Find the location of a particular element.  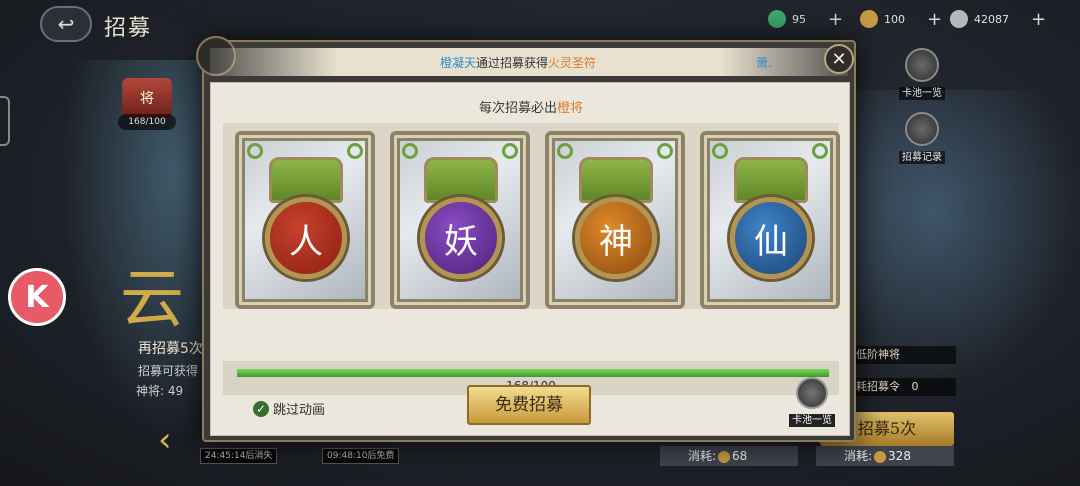

add-coin-button: + is located at coordinates (934, 19).